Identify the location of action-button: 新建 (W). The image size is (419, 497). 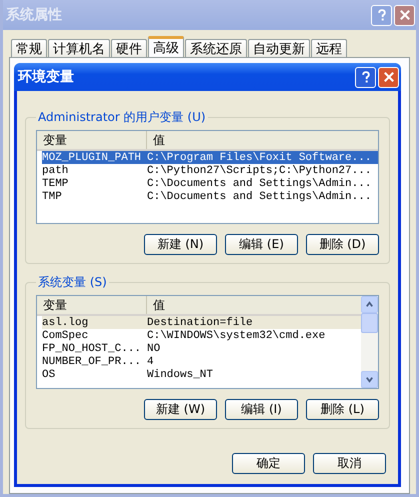
(180, 409).